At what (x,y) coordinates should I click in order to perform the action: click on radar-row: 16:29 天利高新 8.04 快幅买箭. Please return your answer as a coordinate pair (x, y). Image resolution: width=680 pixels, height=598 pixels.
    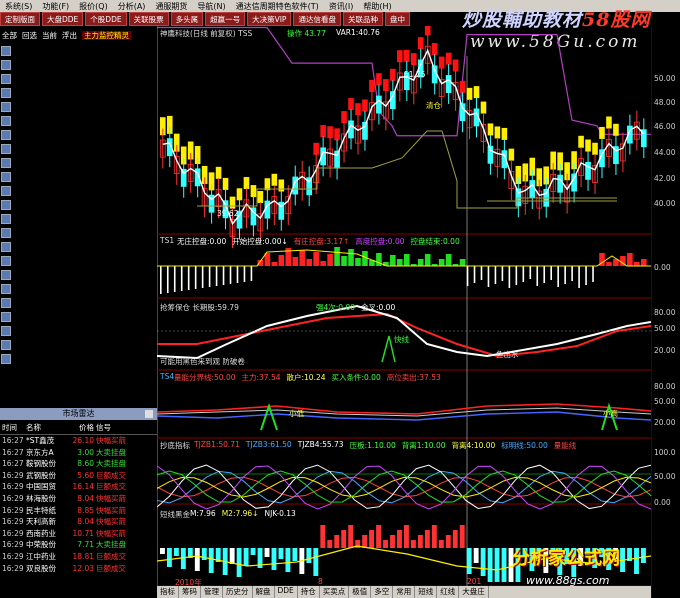
    Looking at the image, I should click on (78, 522).